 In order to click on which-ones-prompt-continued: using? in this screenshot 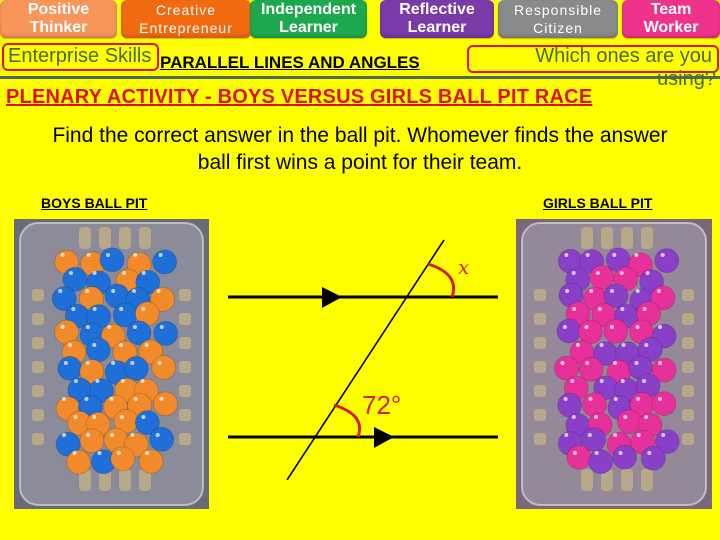, I will do `click(686, 79)`.